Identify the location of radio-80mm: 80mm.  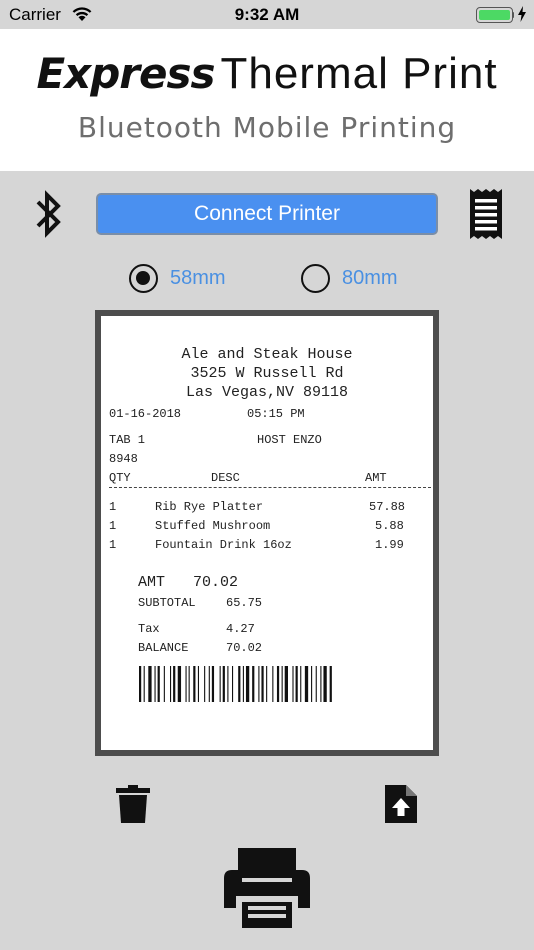
(349, 278).